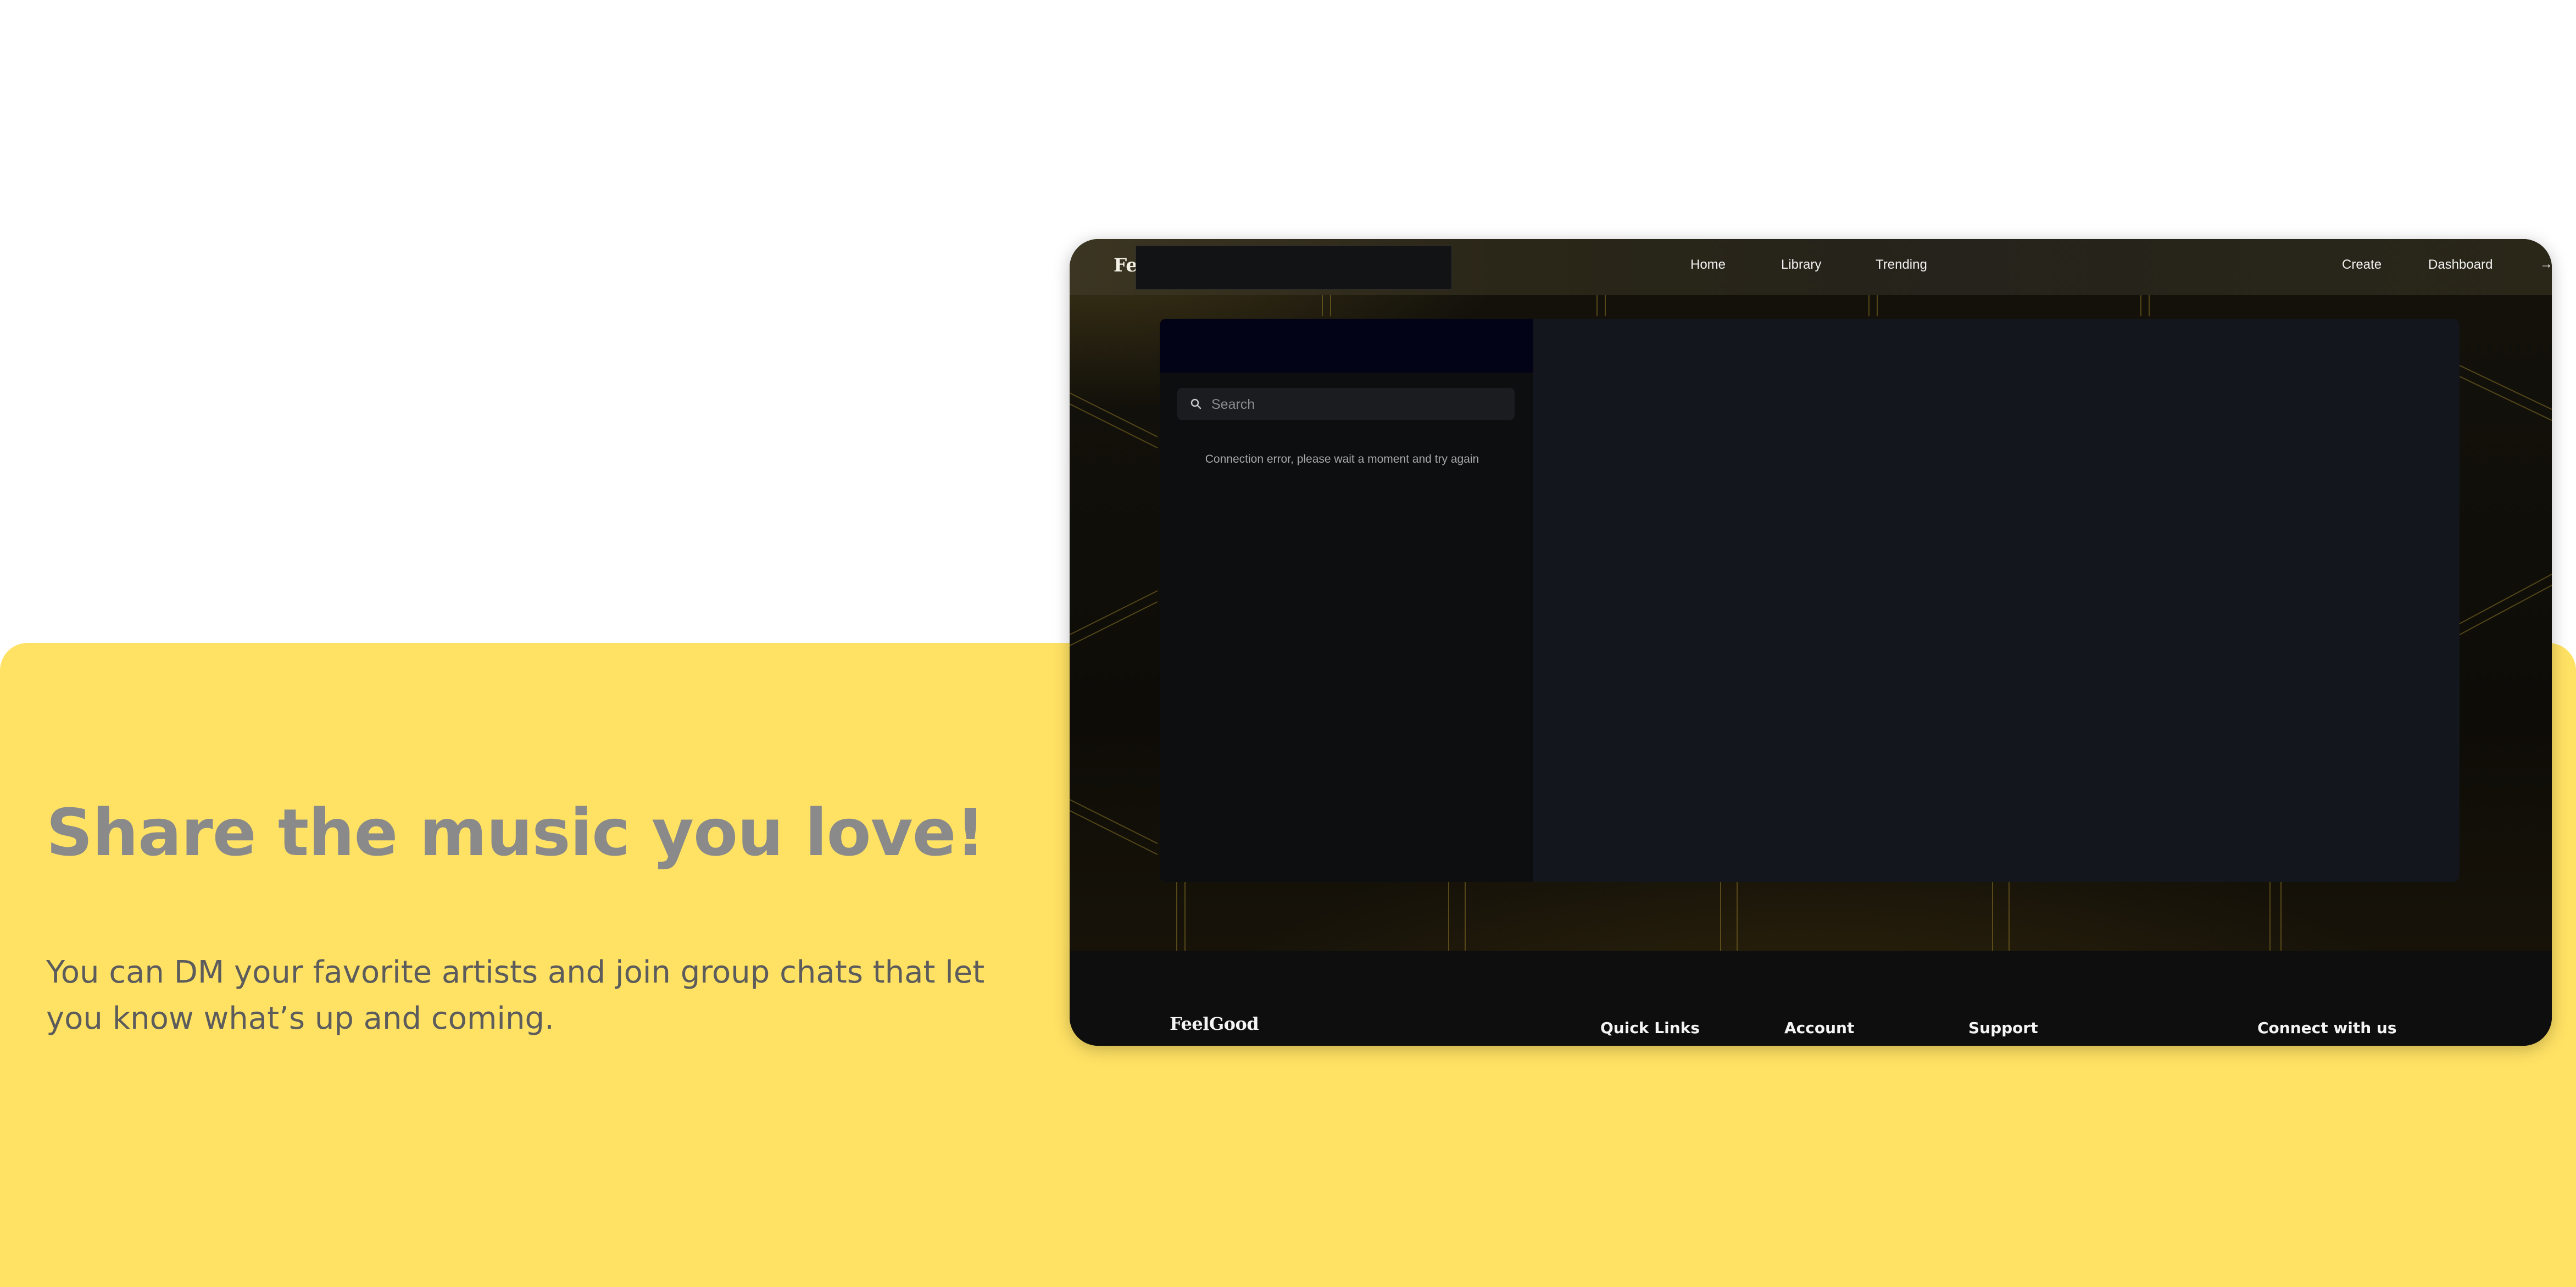  What do you see at coordinates (1902, 265) in the screenshot?
I see `nav-link-trending: Trending` at bounding box center [1902, 265].